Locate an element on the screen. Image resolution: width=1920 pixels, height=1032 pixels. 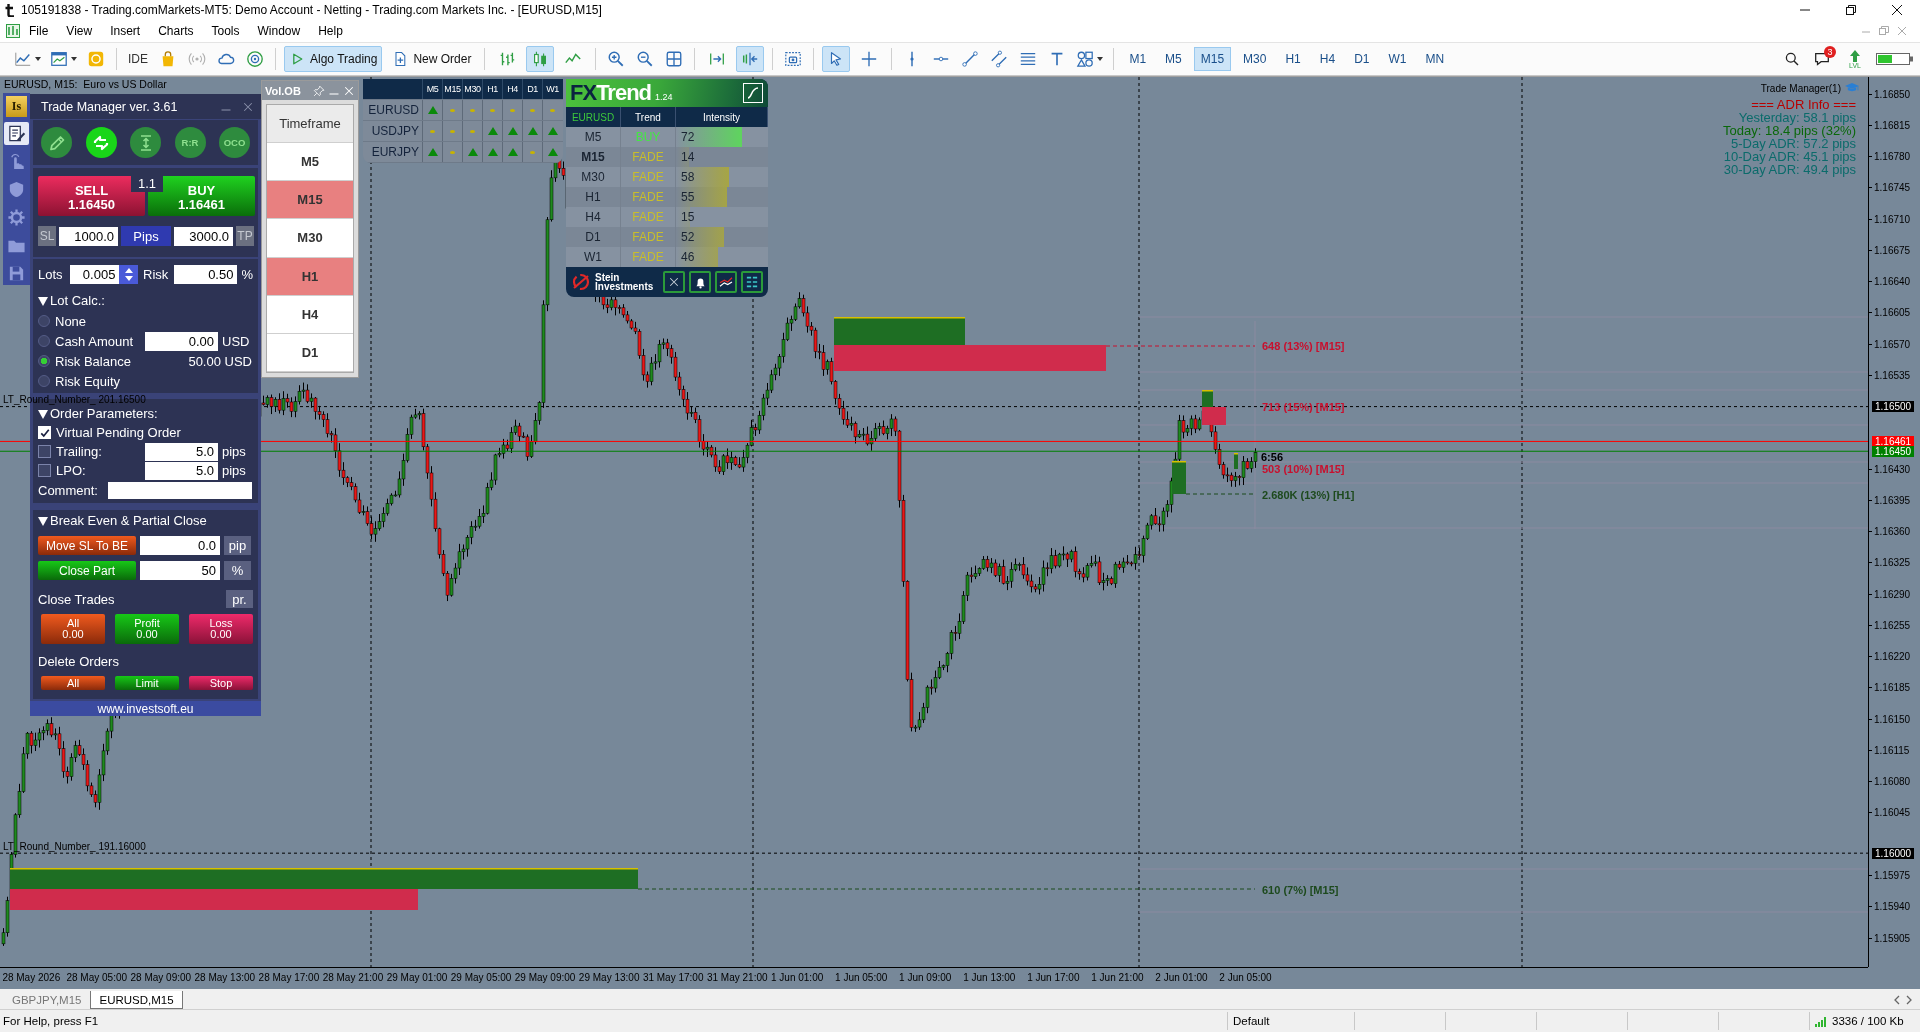
bell-button is located at coordinates (700, 282).